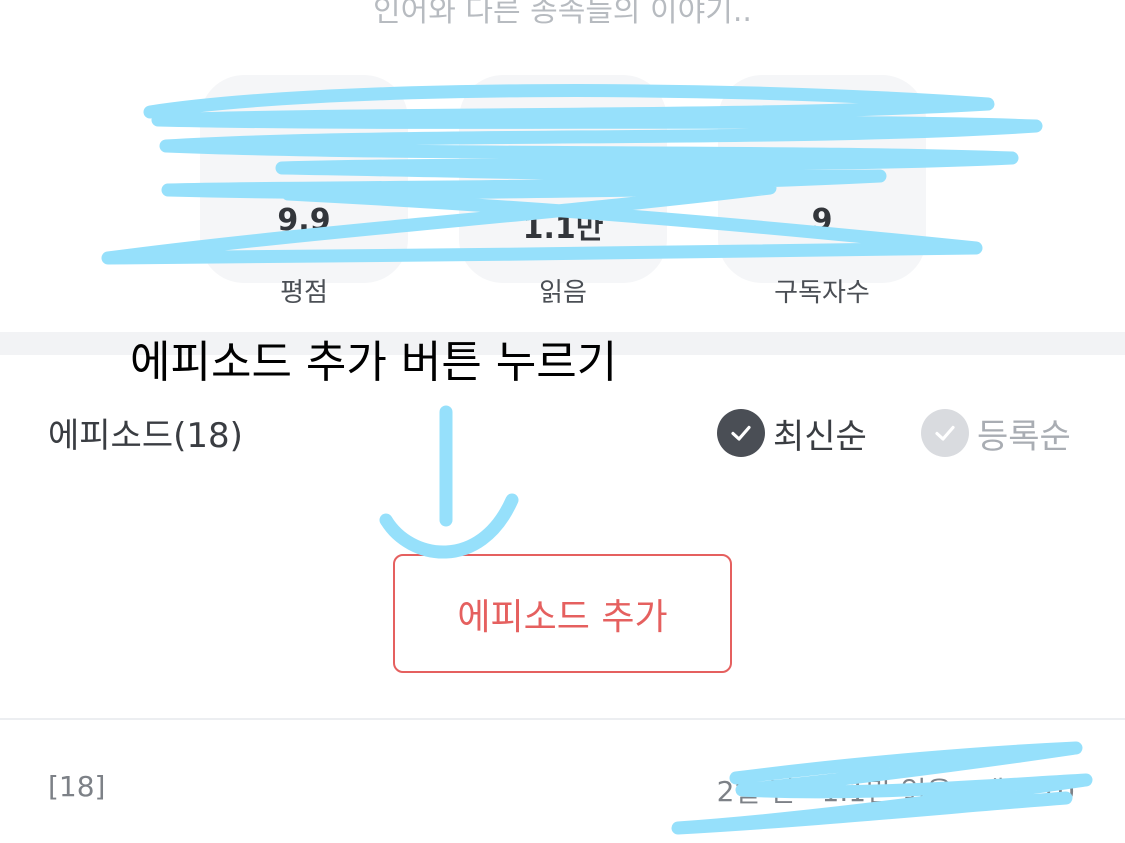 Image resolution: width=1125 pixels, height=843 pixels. Describe the element at coordinates (304, 293) in the screenshot. I see `stat-rating-label: 평점` at that location.